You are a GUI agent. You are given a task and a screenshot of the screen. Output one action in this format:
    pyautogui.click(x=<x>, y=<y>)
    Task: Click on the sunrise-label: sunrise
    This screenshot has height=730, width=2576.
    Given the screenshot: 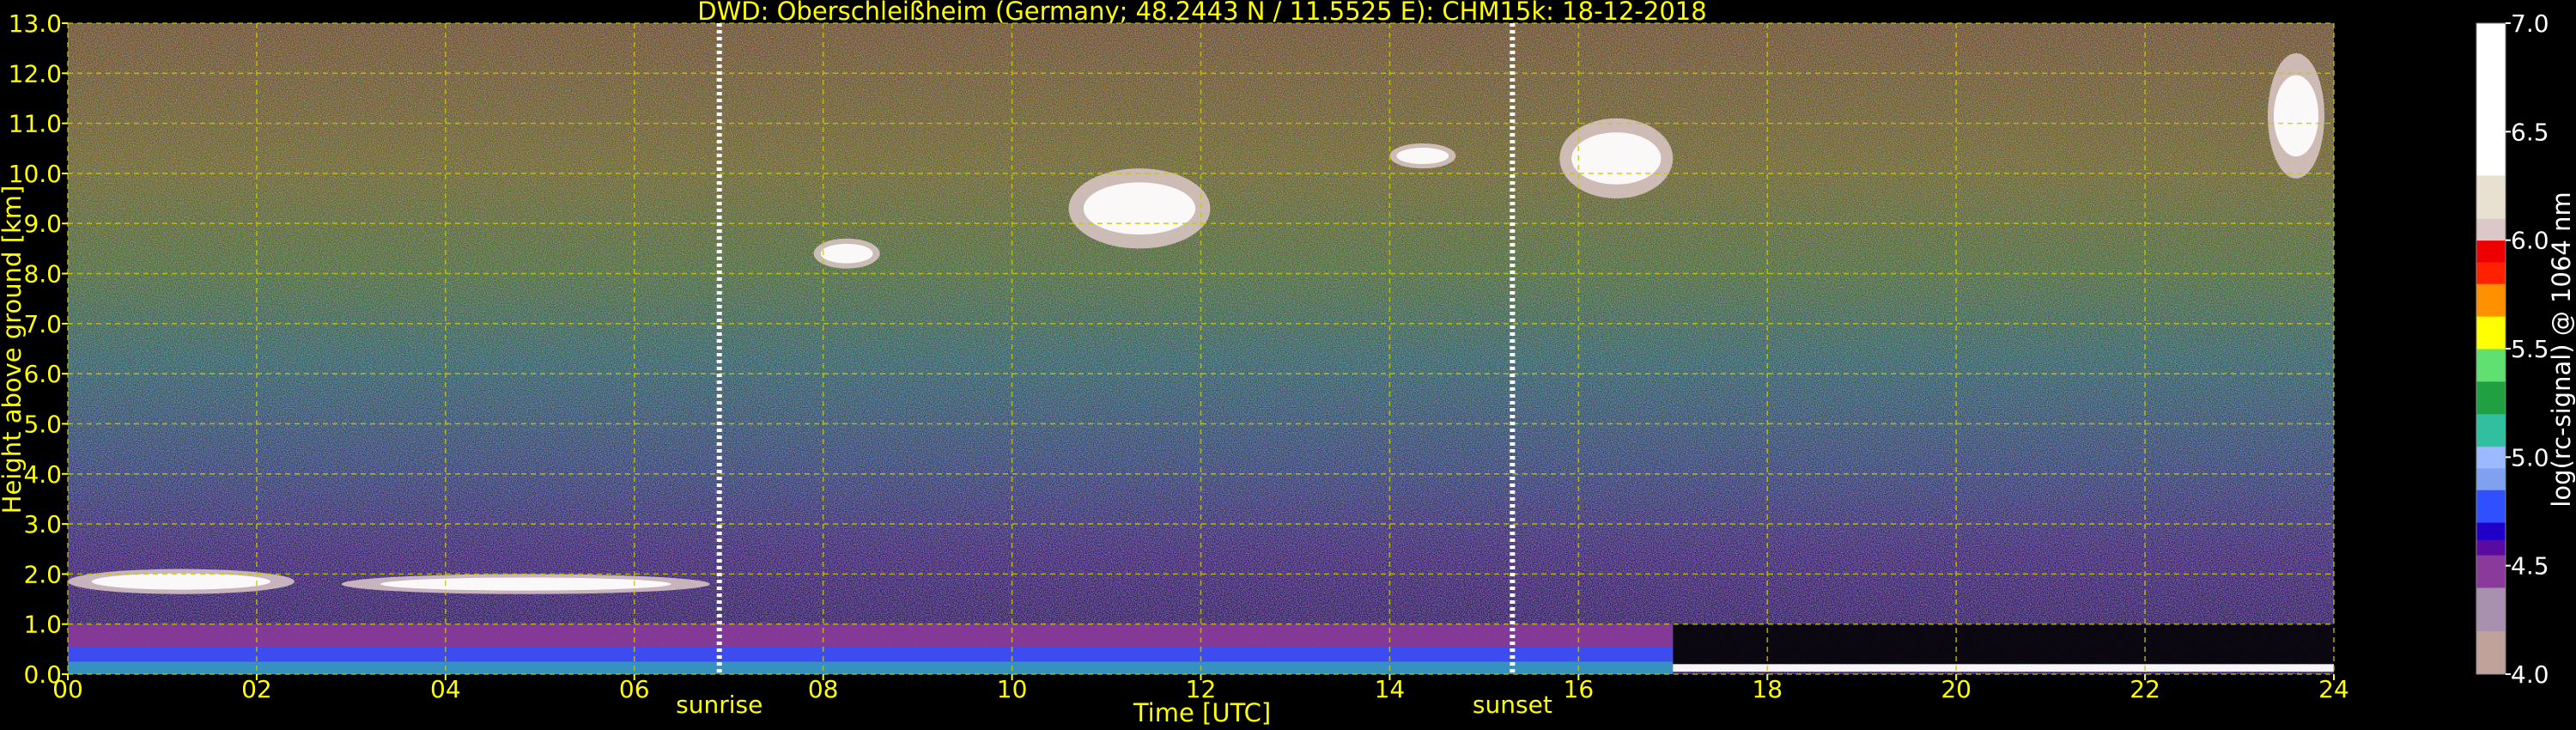 What is the action you would take?
    pyautogui.click(x=719, y=704)
    